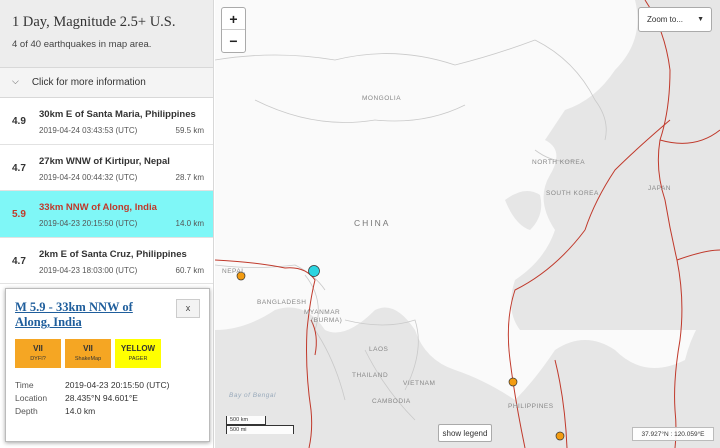  What do you see at coordinates (117, 114) in the screenshot?
I see `place: 30km E of Santa Maria, Philippines` at bounding box center [117, 114].